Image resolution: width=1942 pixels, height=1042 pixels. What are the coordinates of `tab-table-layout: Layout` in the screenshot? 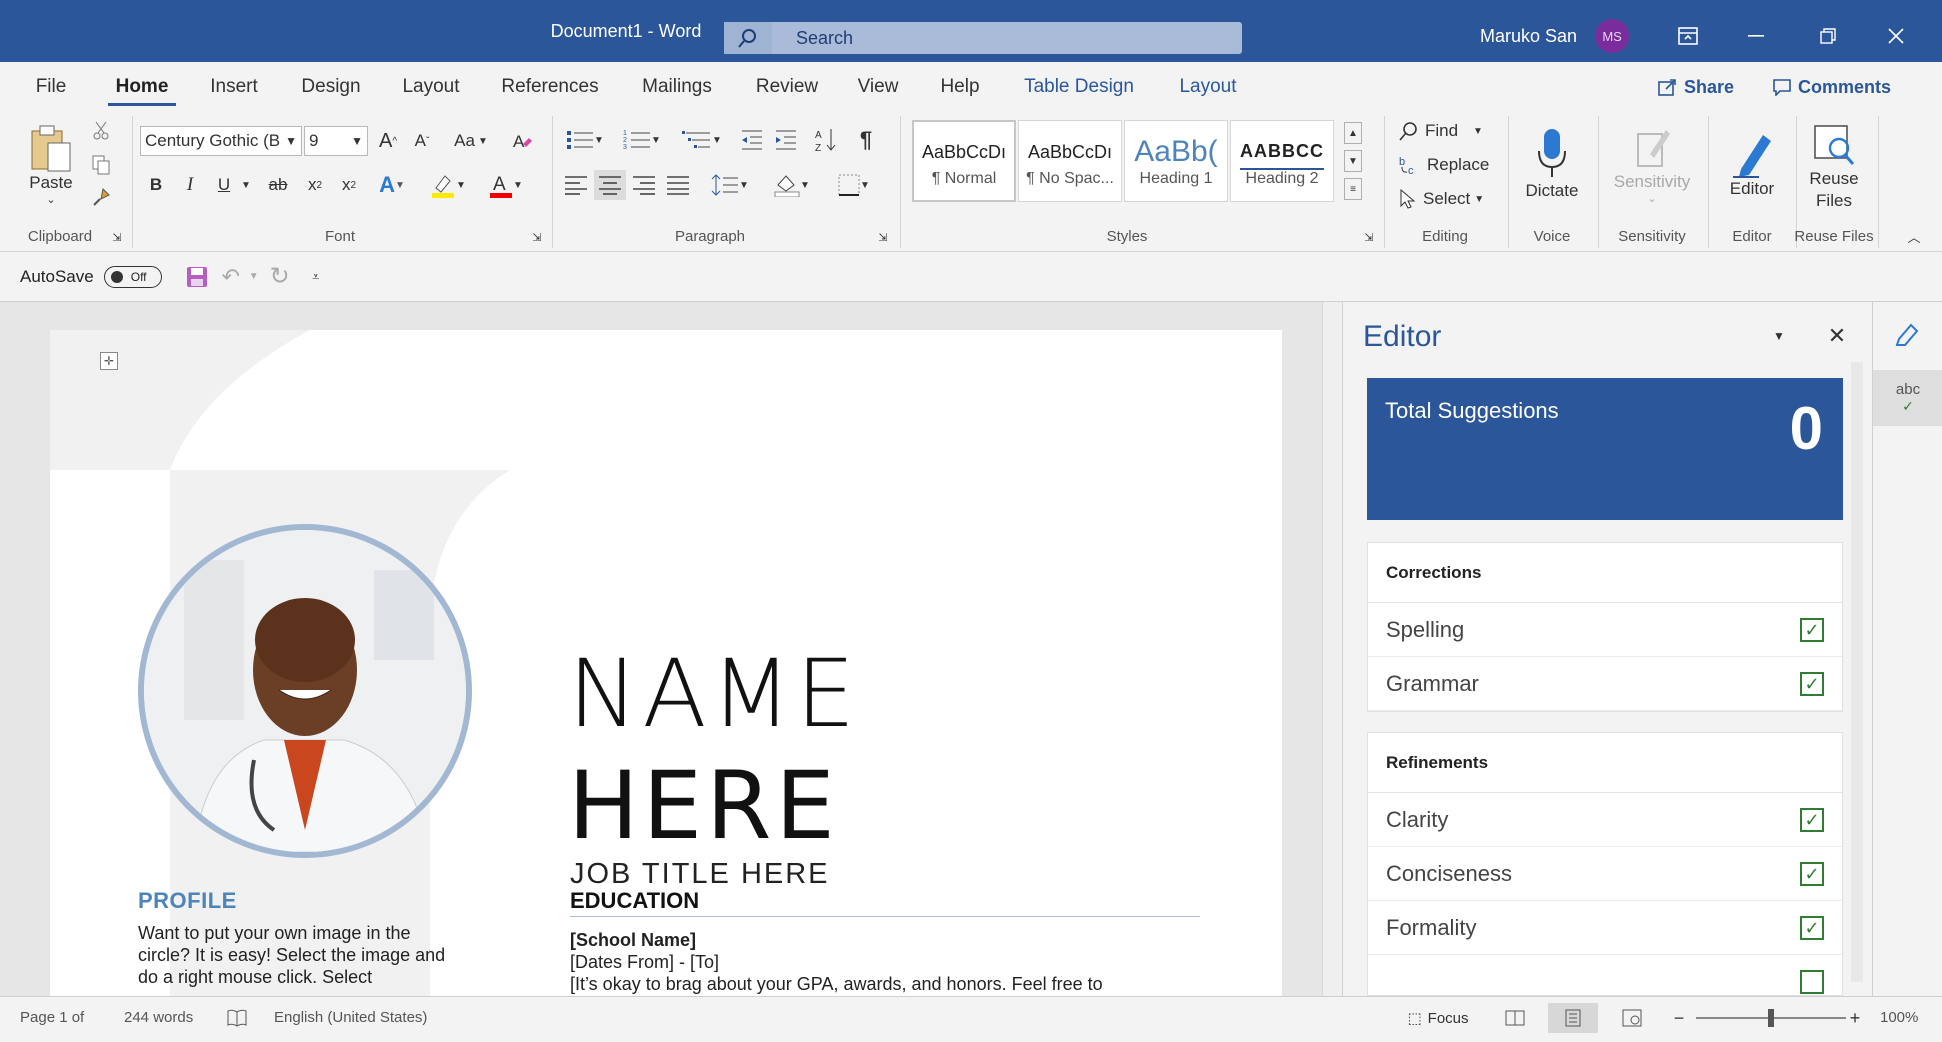 It's located at (1208, 87).